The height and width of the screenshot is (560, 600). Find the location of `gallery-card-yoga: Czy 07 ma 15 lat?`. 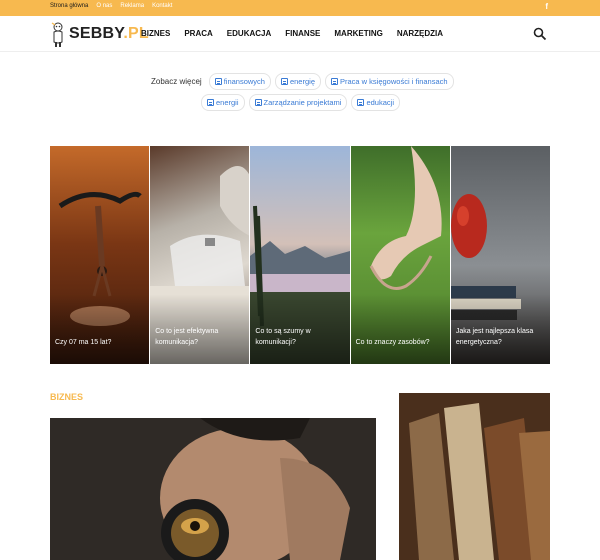

gallery-card-yoga: Czy 07 ma 15 lat? is located at coordinates (100, 255).